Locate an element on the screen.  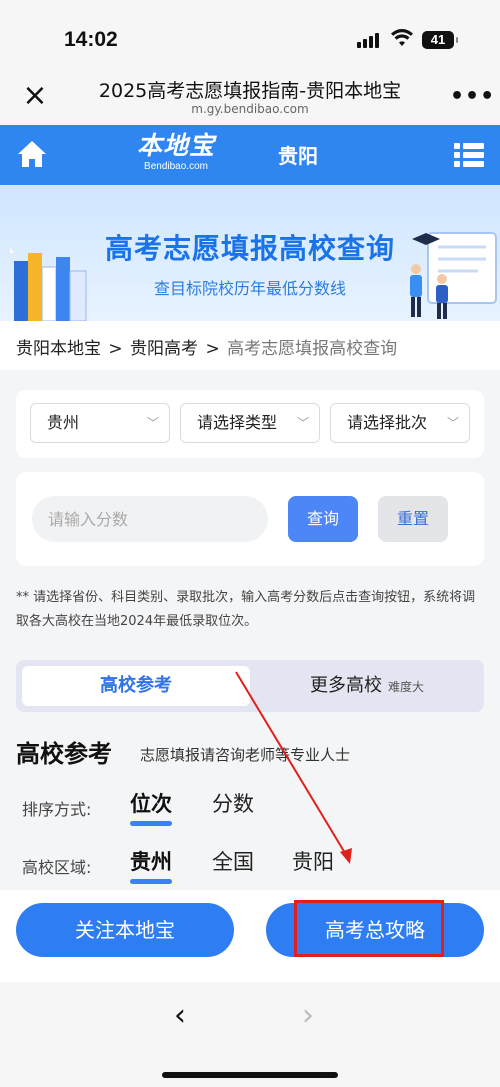
site-logo: 本地宝 Bendibao.com is located at coordinates (176, 155).